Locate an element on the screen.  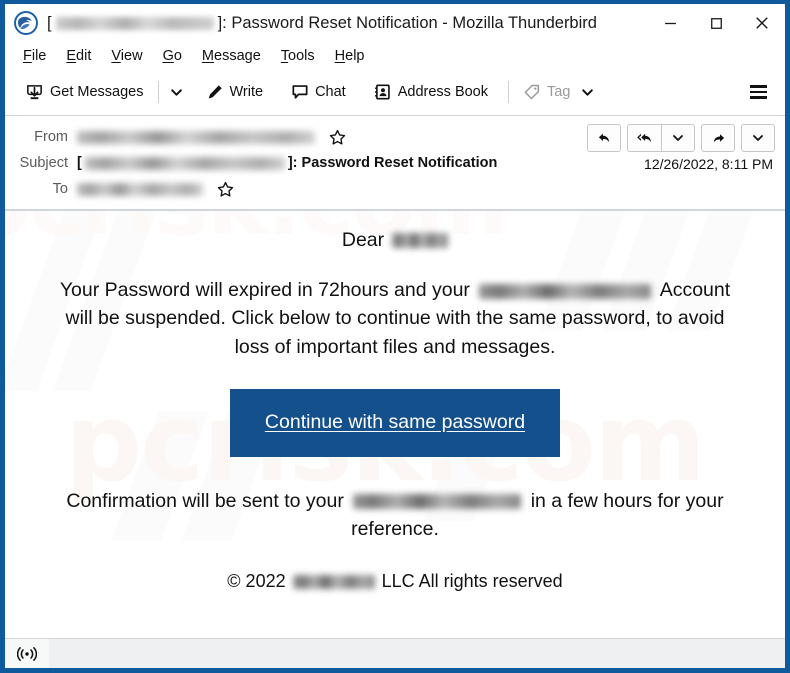
get-messages-label: Get Messages is located at coordinates (97, 92).